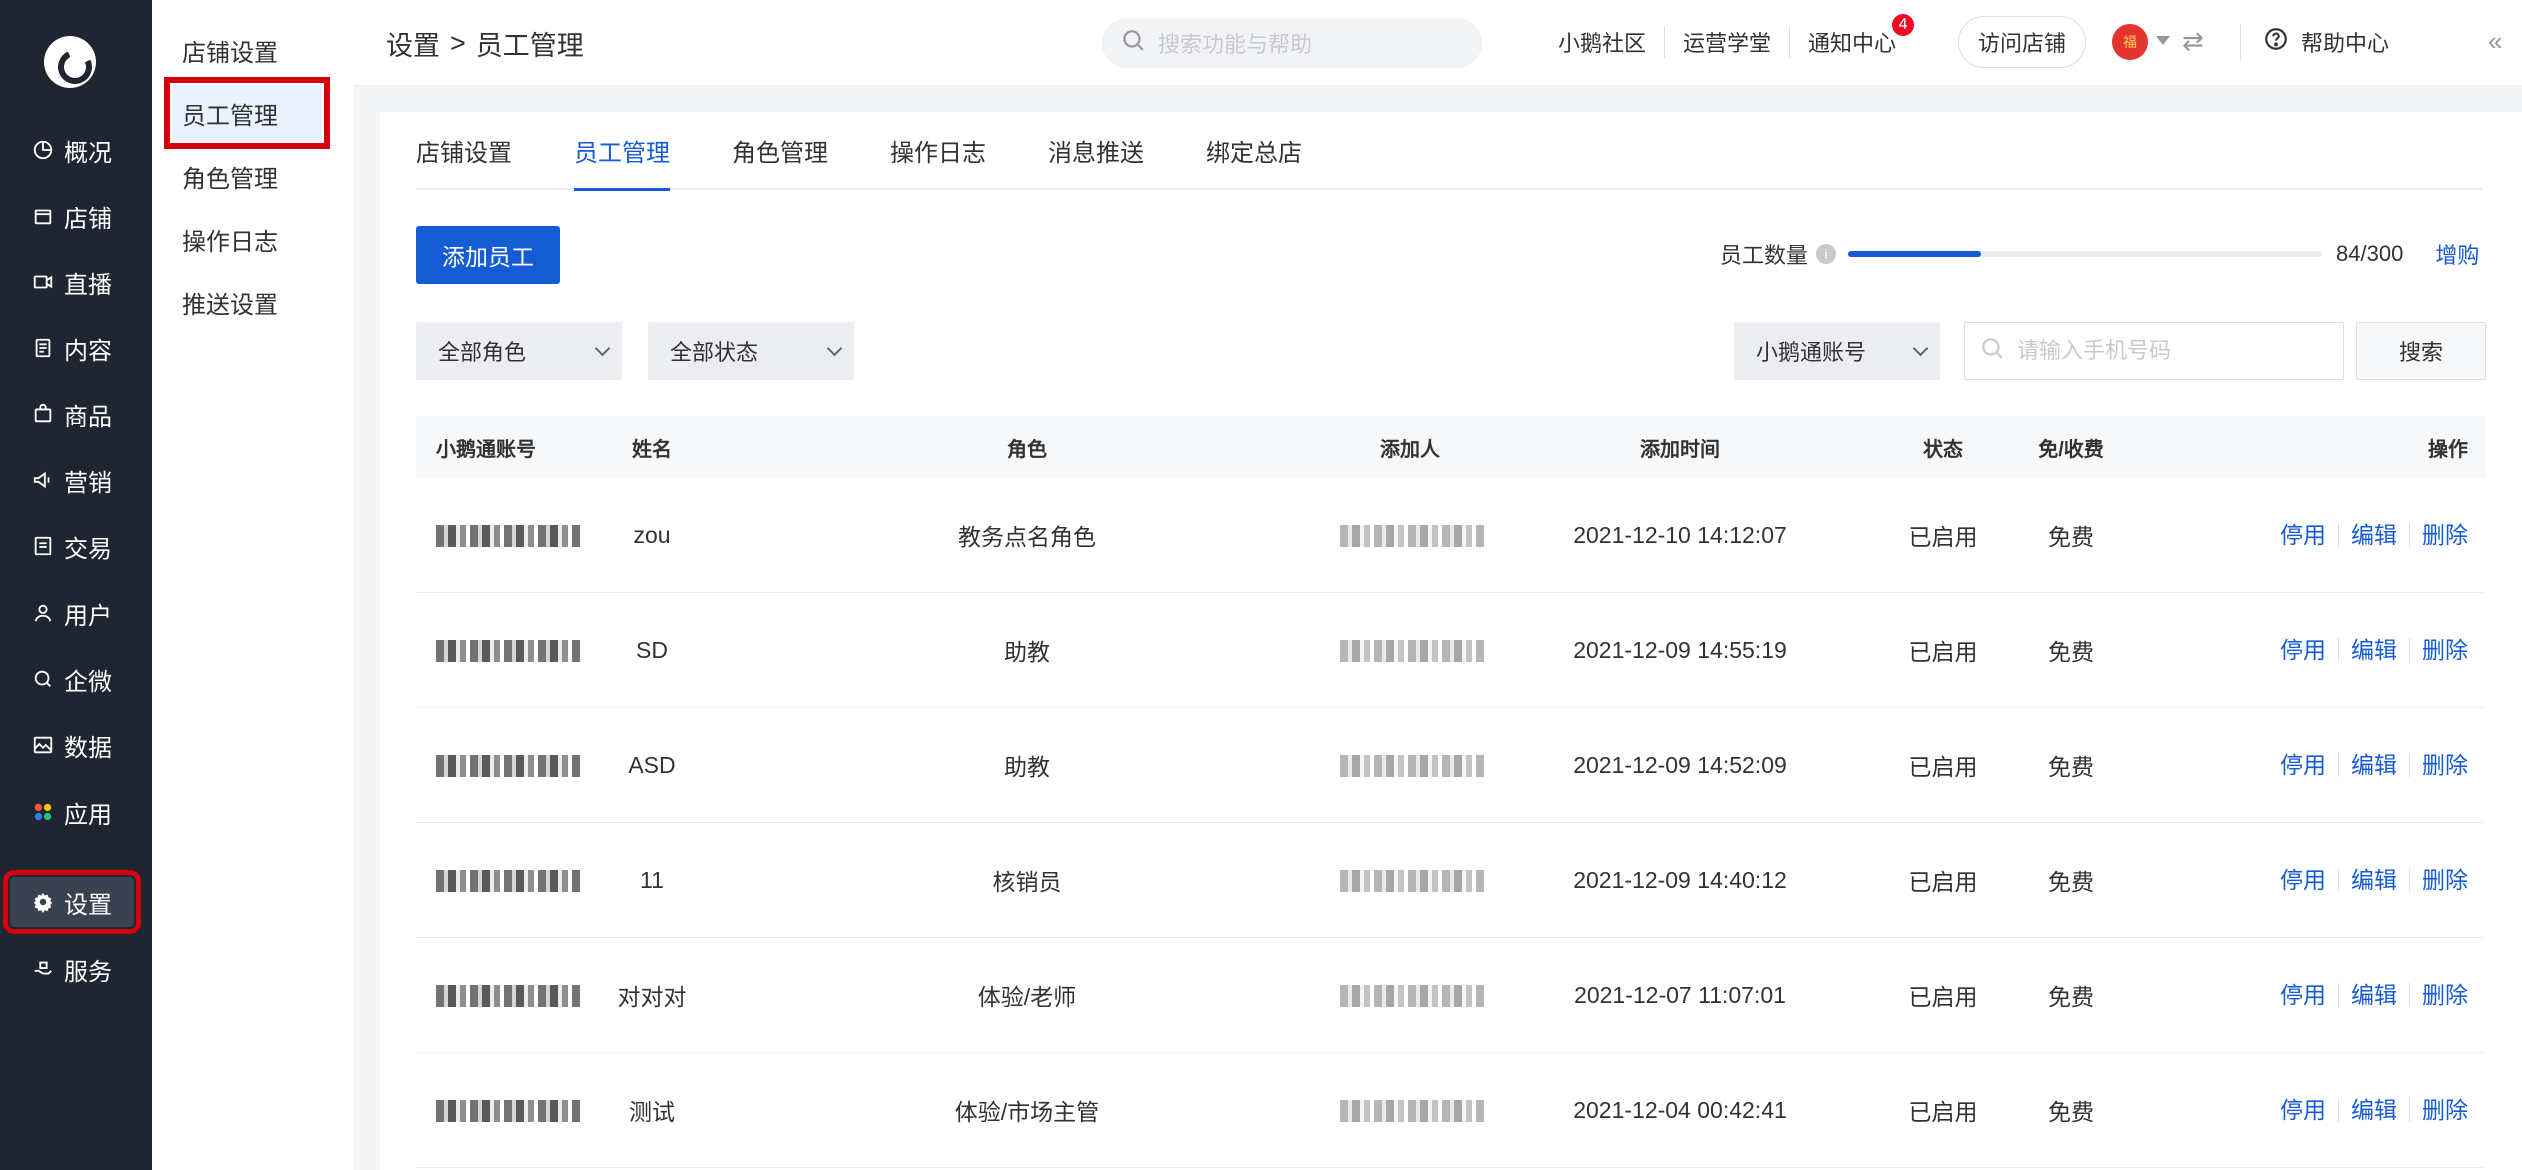 This screenshot has height=1170, width=2522. I want to click on nav-item-marketing: 营销, so click(76, 480).